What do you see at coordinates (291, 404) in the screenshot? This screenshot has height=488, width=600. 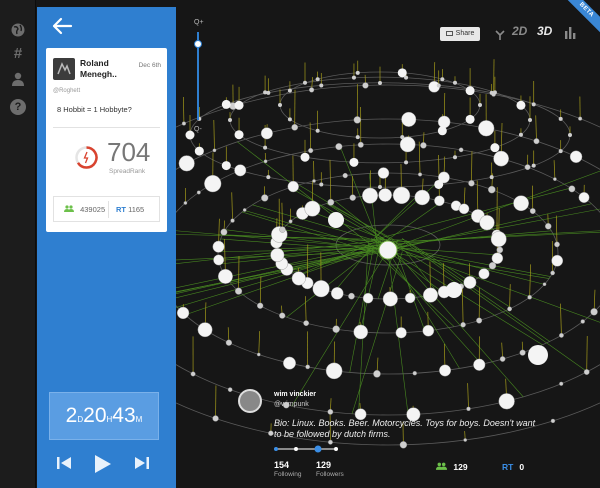 I see `user-handle: @wimpunk` at bounding box center [291, 404].